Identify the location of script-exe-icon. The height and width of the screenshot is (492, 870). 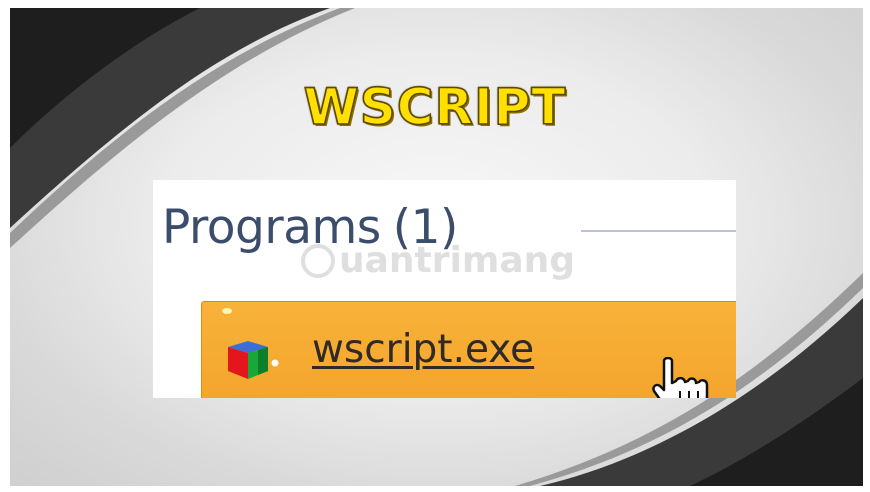
(253, 360).